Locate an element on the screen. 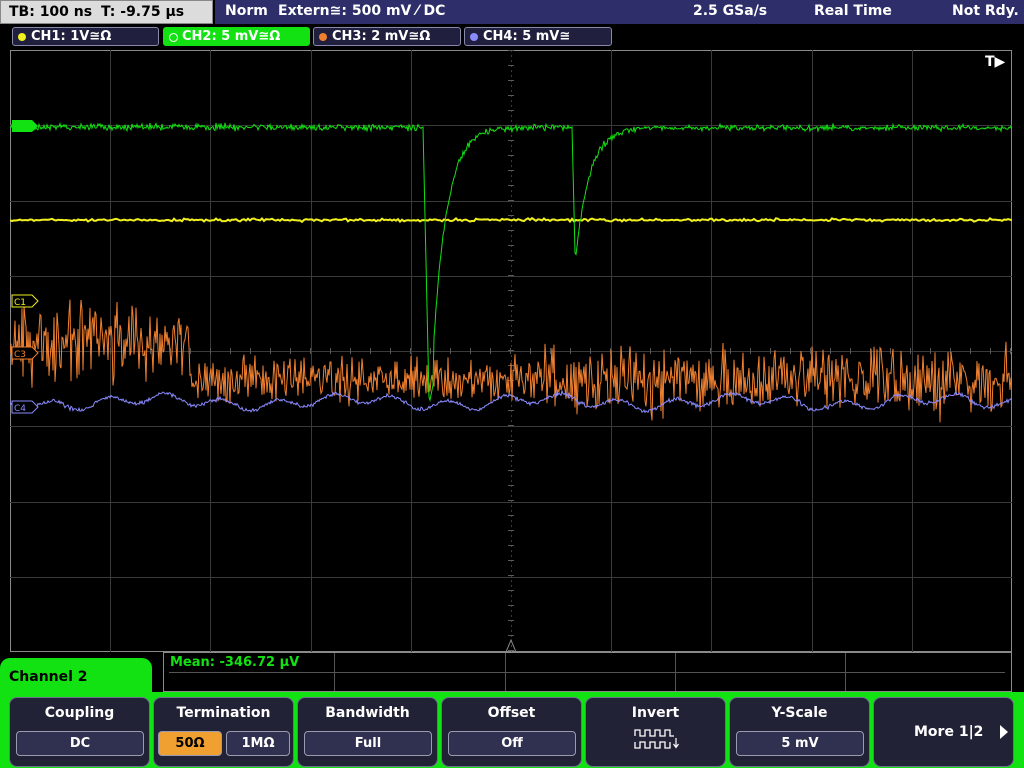 This screenshot has height=768, width=1024. yscale-softkey: Y-Scale 5 mV is located at coordinates (799, 732).